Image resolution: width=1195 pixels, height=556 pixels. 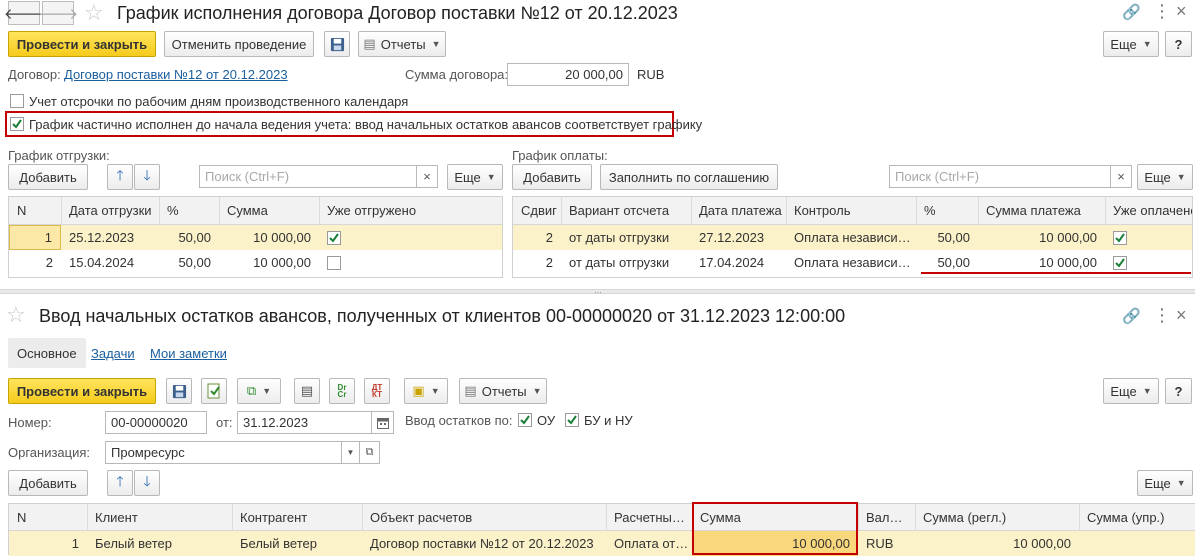 I want to click on col-header: Уже оплачено, so click(x=1148, y=210).